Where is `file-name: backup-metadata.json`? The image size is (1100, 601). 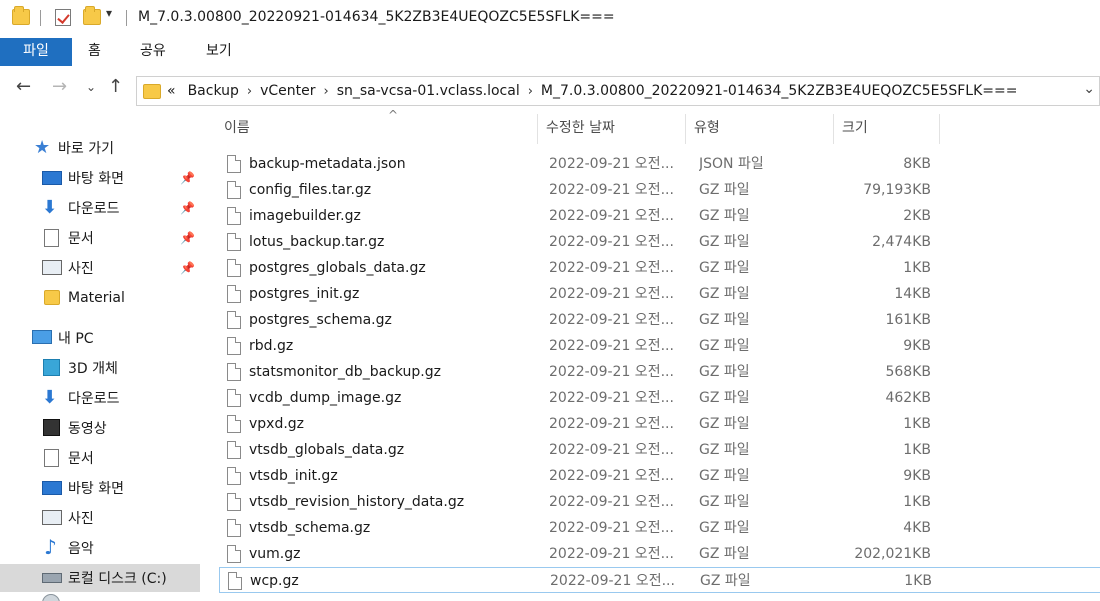
file-name: backup-metadata.json is located at coordinates (327, 164).